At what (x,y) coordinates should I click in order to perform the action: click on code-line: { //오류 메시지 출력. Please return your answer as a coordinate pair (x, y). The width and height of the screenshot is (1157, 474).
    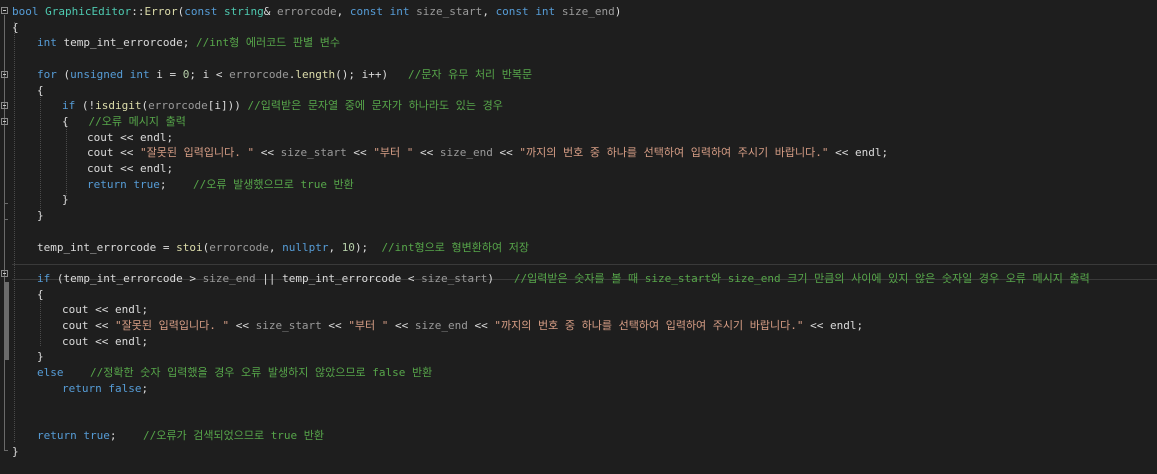
    Looking at the image, I should click on (124, 122).